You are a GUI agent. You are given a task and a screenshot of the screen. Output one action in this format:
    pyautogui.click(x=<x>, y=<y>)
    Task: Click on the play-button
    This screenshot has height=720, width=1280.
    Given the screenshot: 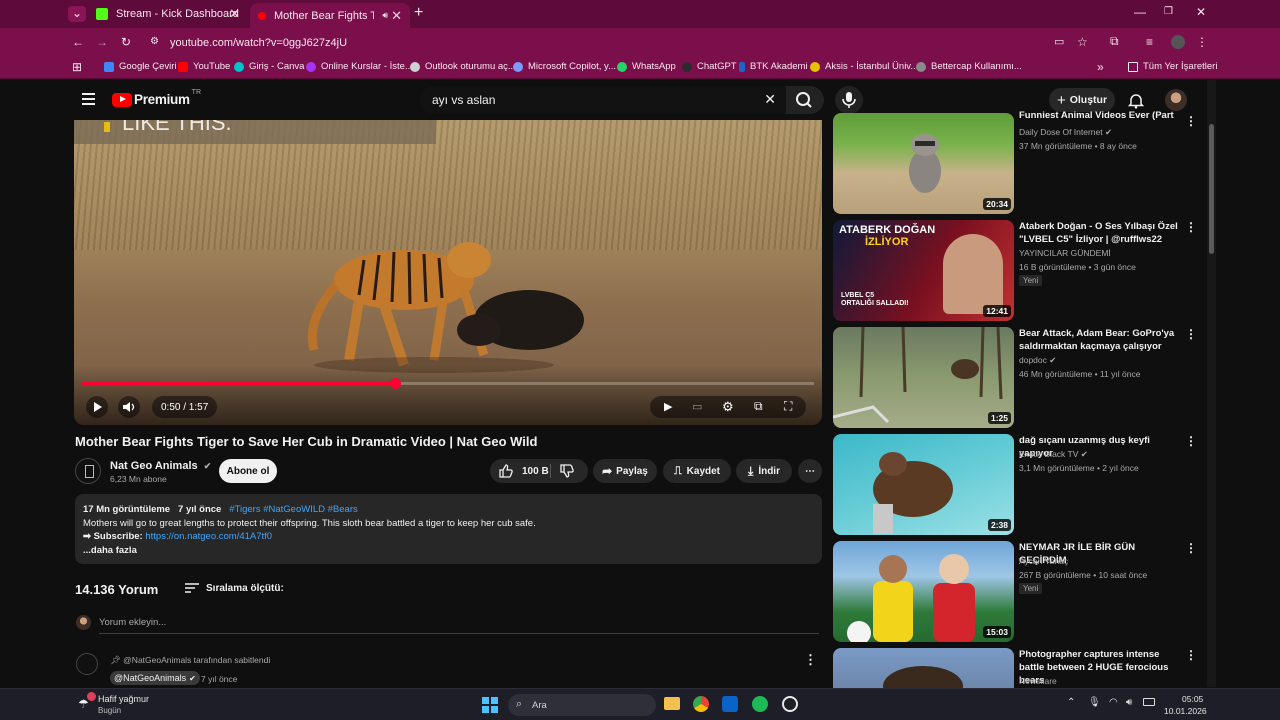 What is the action you would take?
    pyautogui.click(x=97, y=407)
    